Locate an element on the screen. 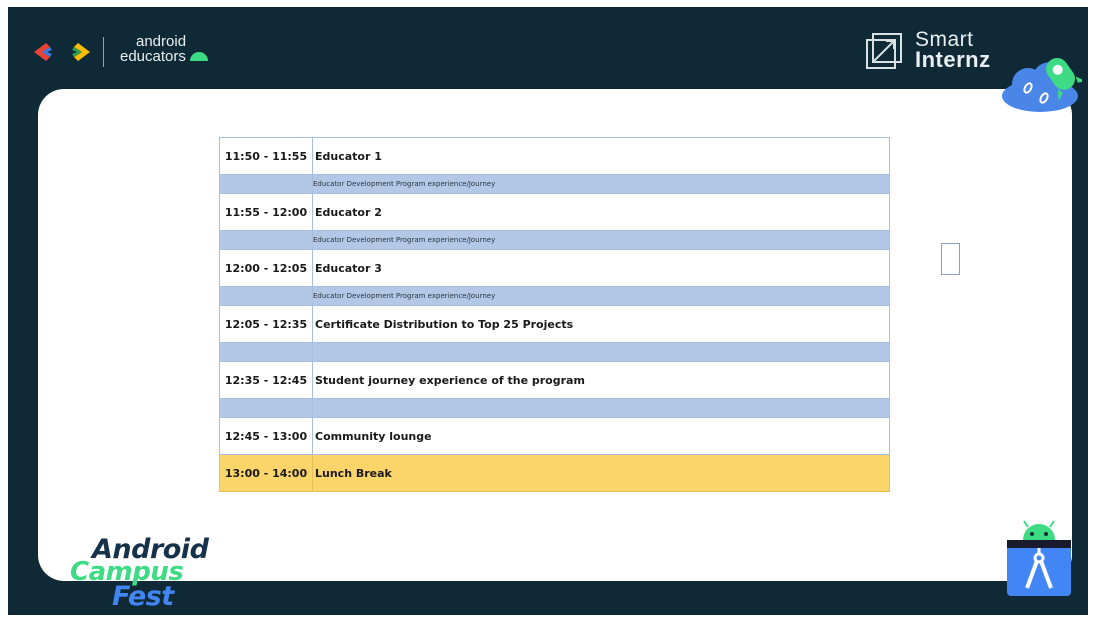  android-educators-brand: android educators is located at coordinates (164, 49).